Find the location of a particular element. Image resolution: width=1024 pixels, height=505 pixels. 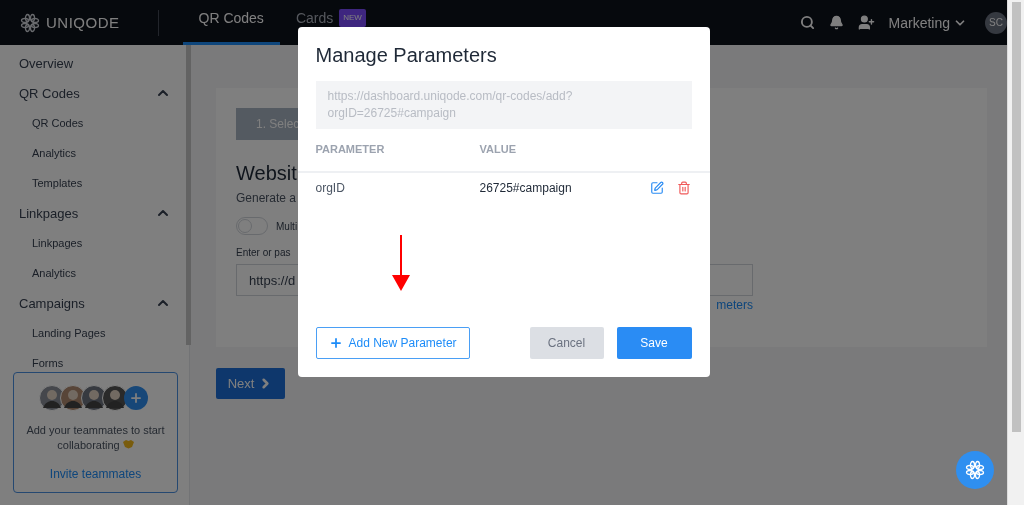

add-parameter-button: Add New Parameter is located at coordinates (392, 343).